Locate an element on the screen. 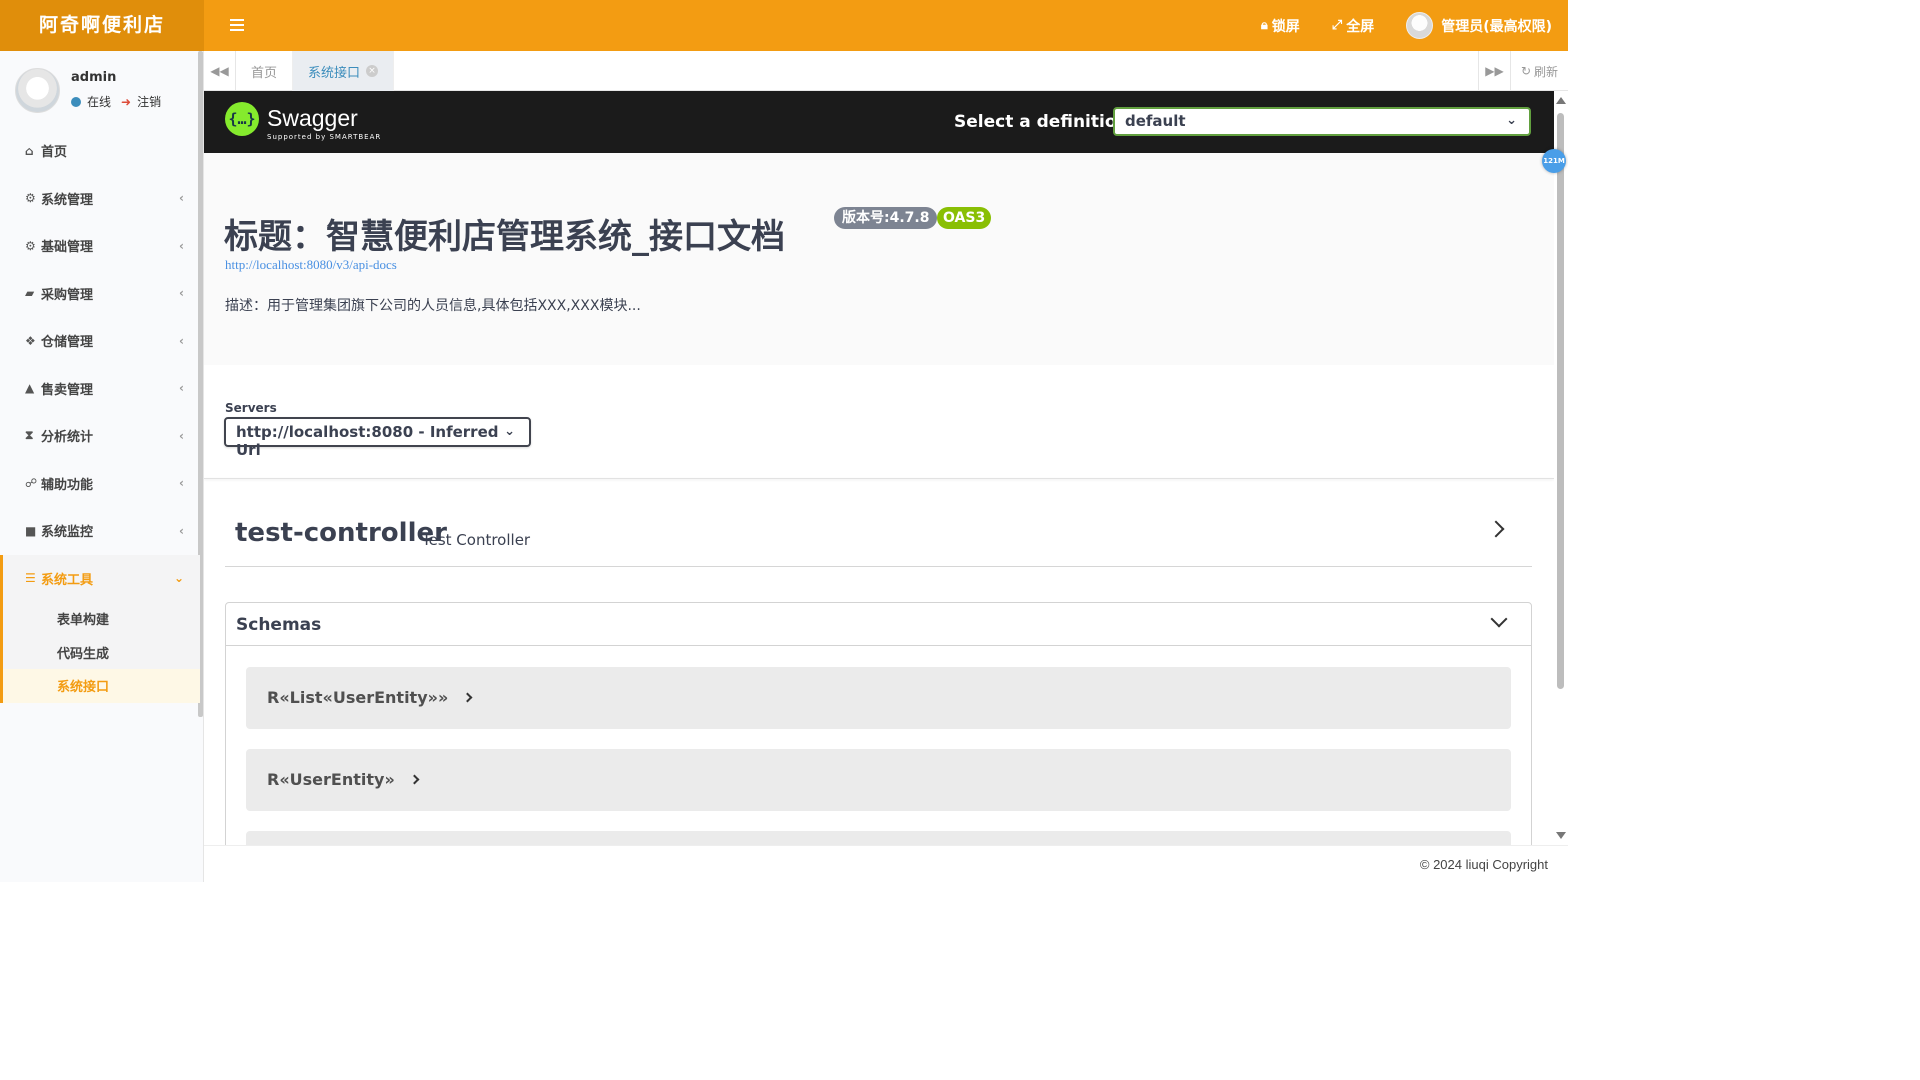 The height and width of the screenshot is (1080, 1920). sidebar-item-label: 系统工具 is located at coordinates (67, 580).